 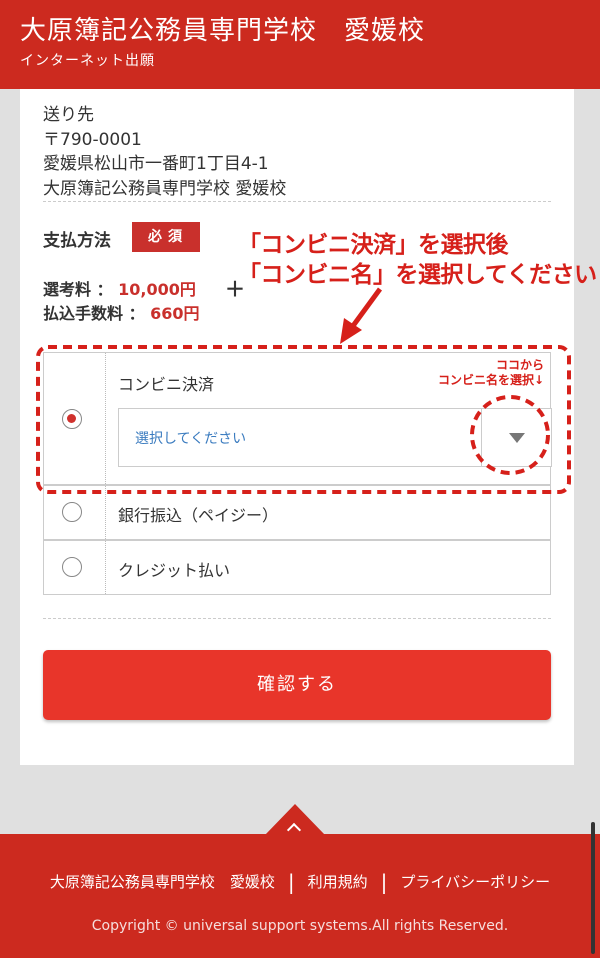 I want to click on footer-link-privacy: プライバシーポリシー, so click(x=475, y=882).